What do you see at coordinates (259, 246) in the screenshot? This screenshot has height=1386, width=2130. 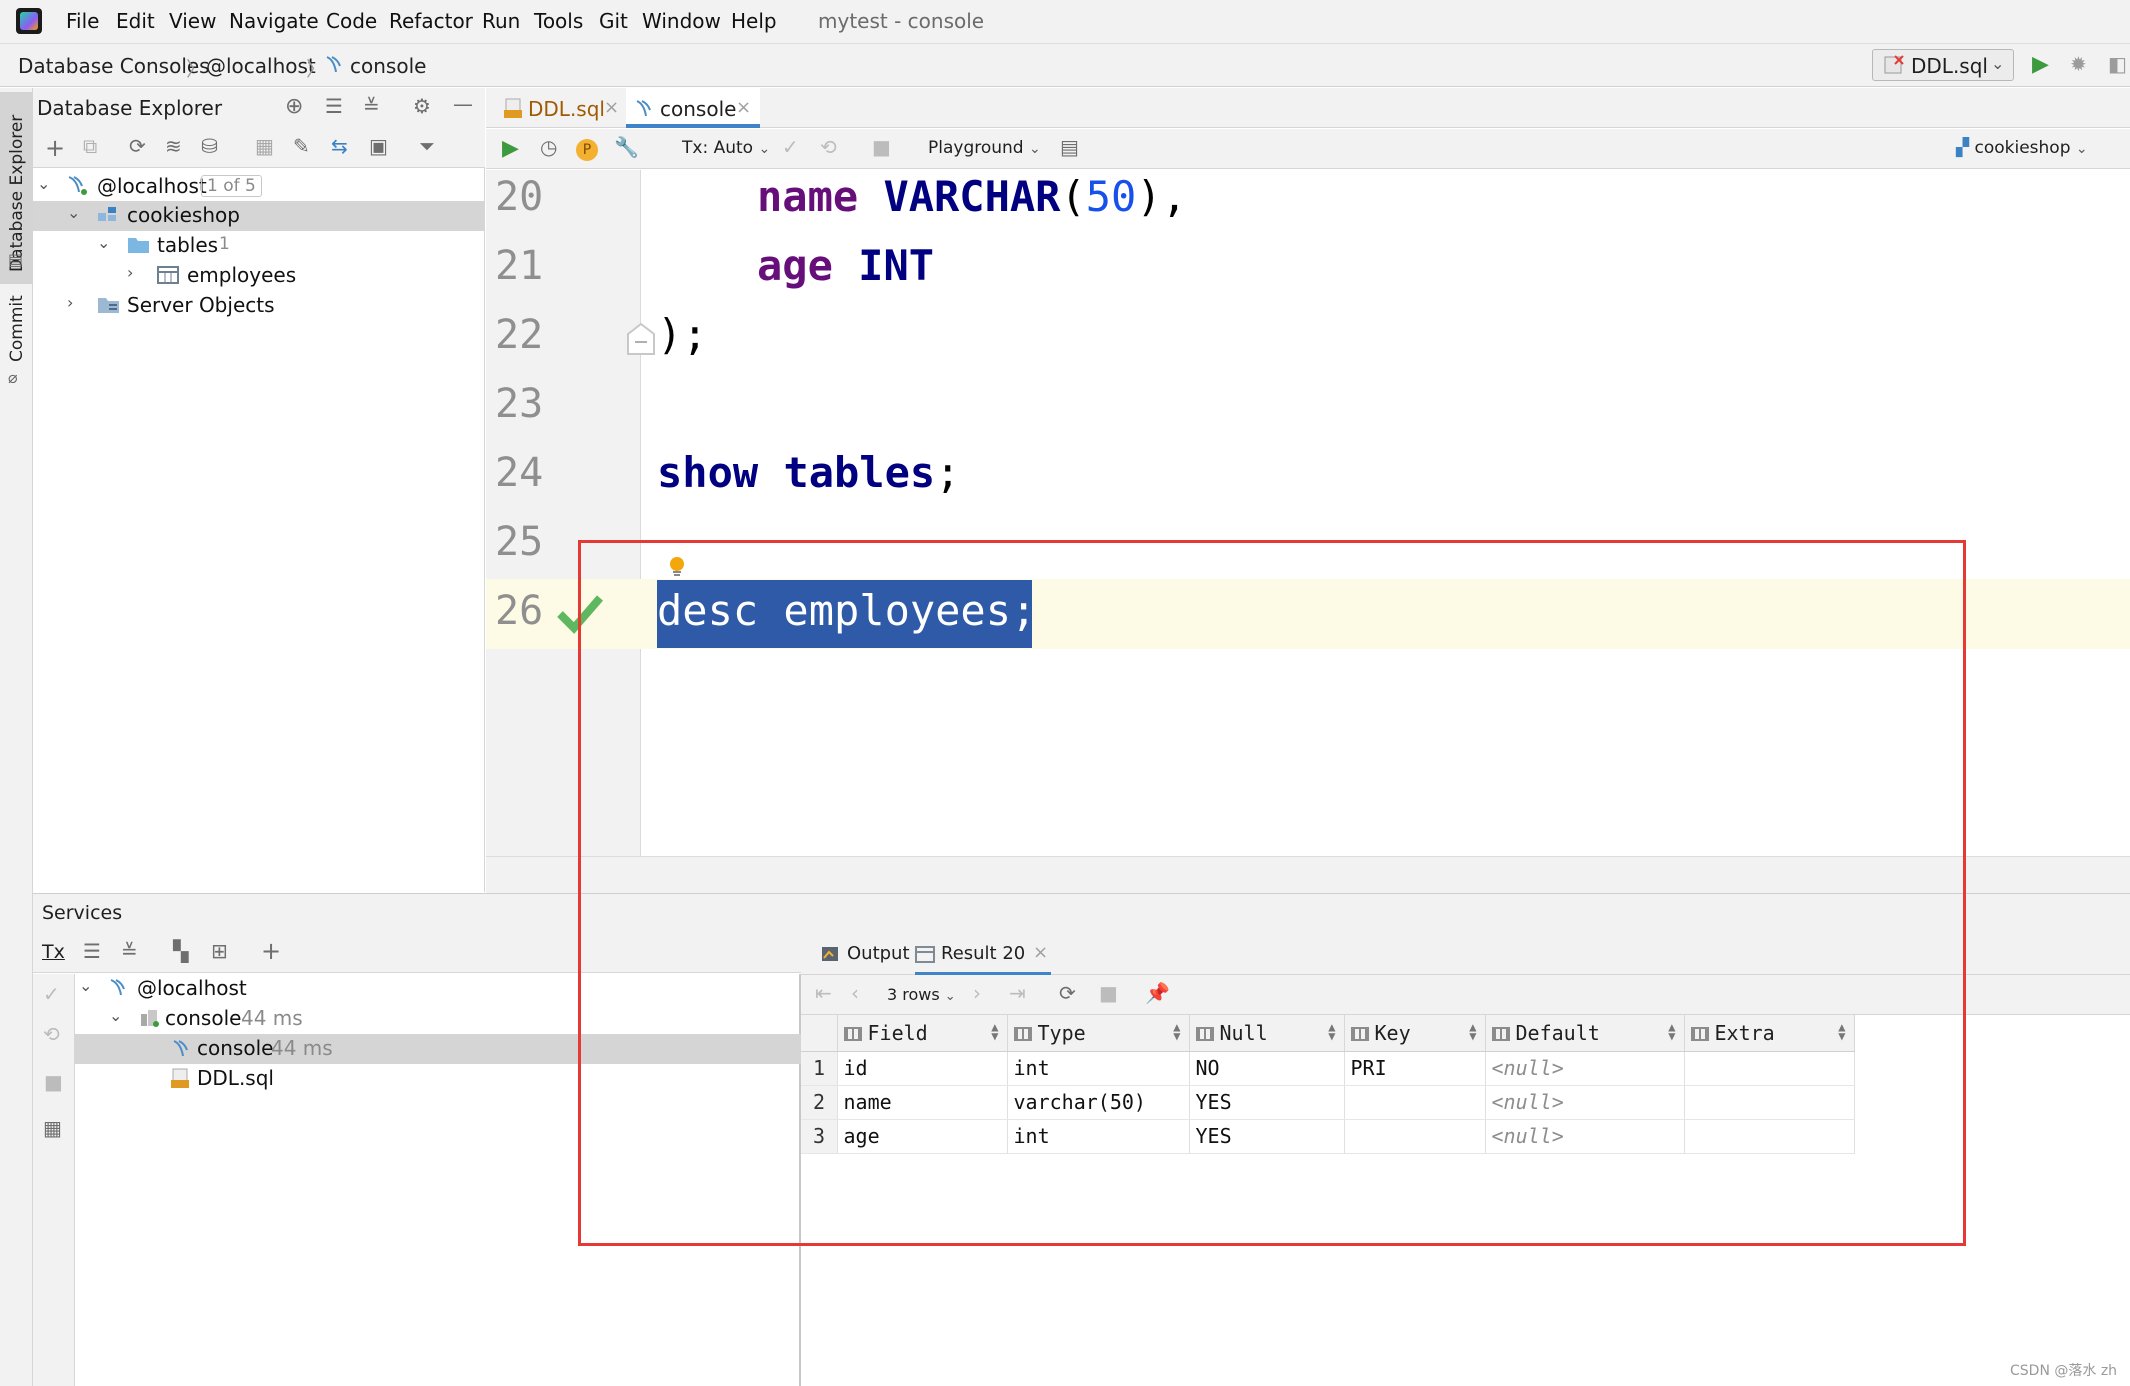 I see `tree-node-tables: ⌄ tables 1` at bounding box center [259, 246].